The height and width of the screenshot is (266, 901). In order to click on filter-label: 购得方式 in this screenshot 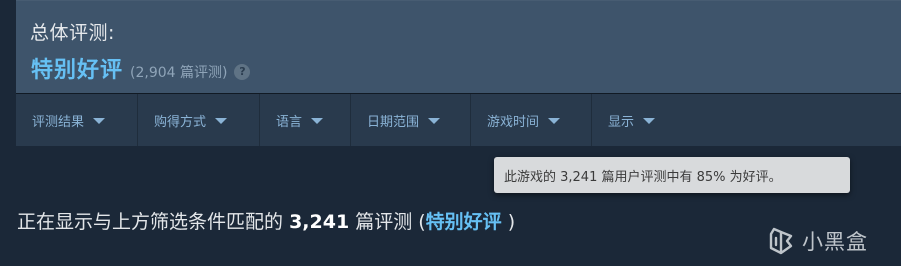, I will do `click(180, 122)`.